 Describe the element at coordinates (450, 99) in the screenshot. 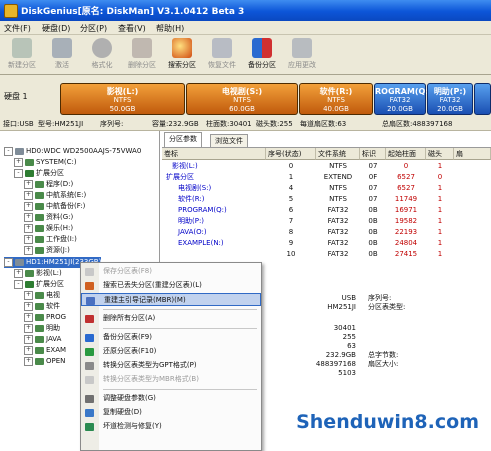

I see `disk-segment-p: 明助(P:) FAT32 20.0GB` at that location.